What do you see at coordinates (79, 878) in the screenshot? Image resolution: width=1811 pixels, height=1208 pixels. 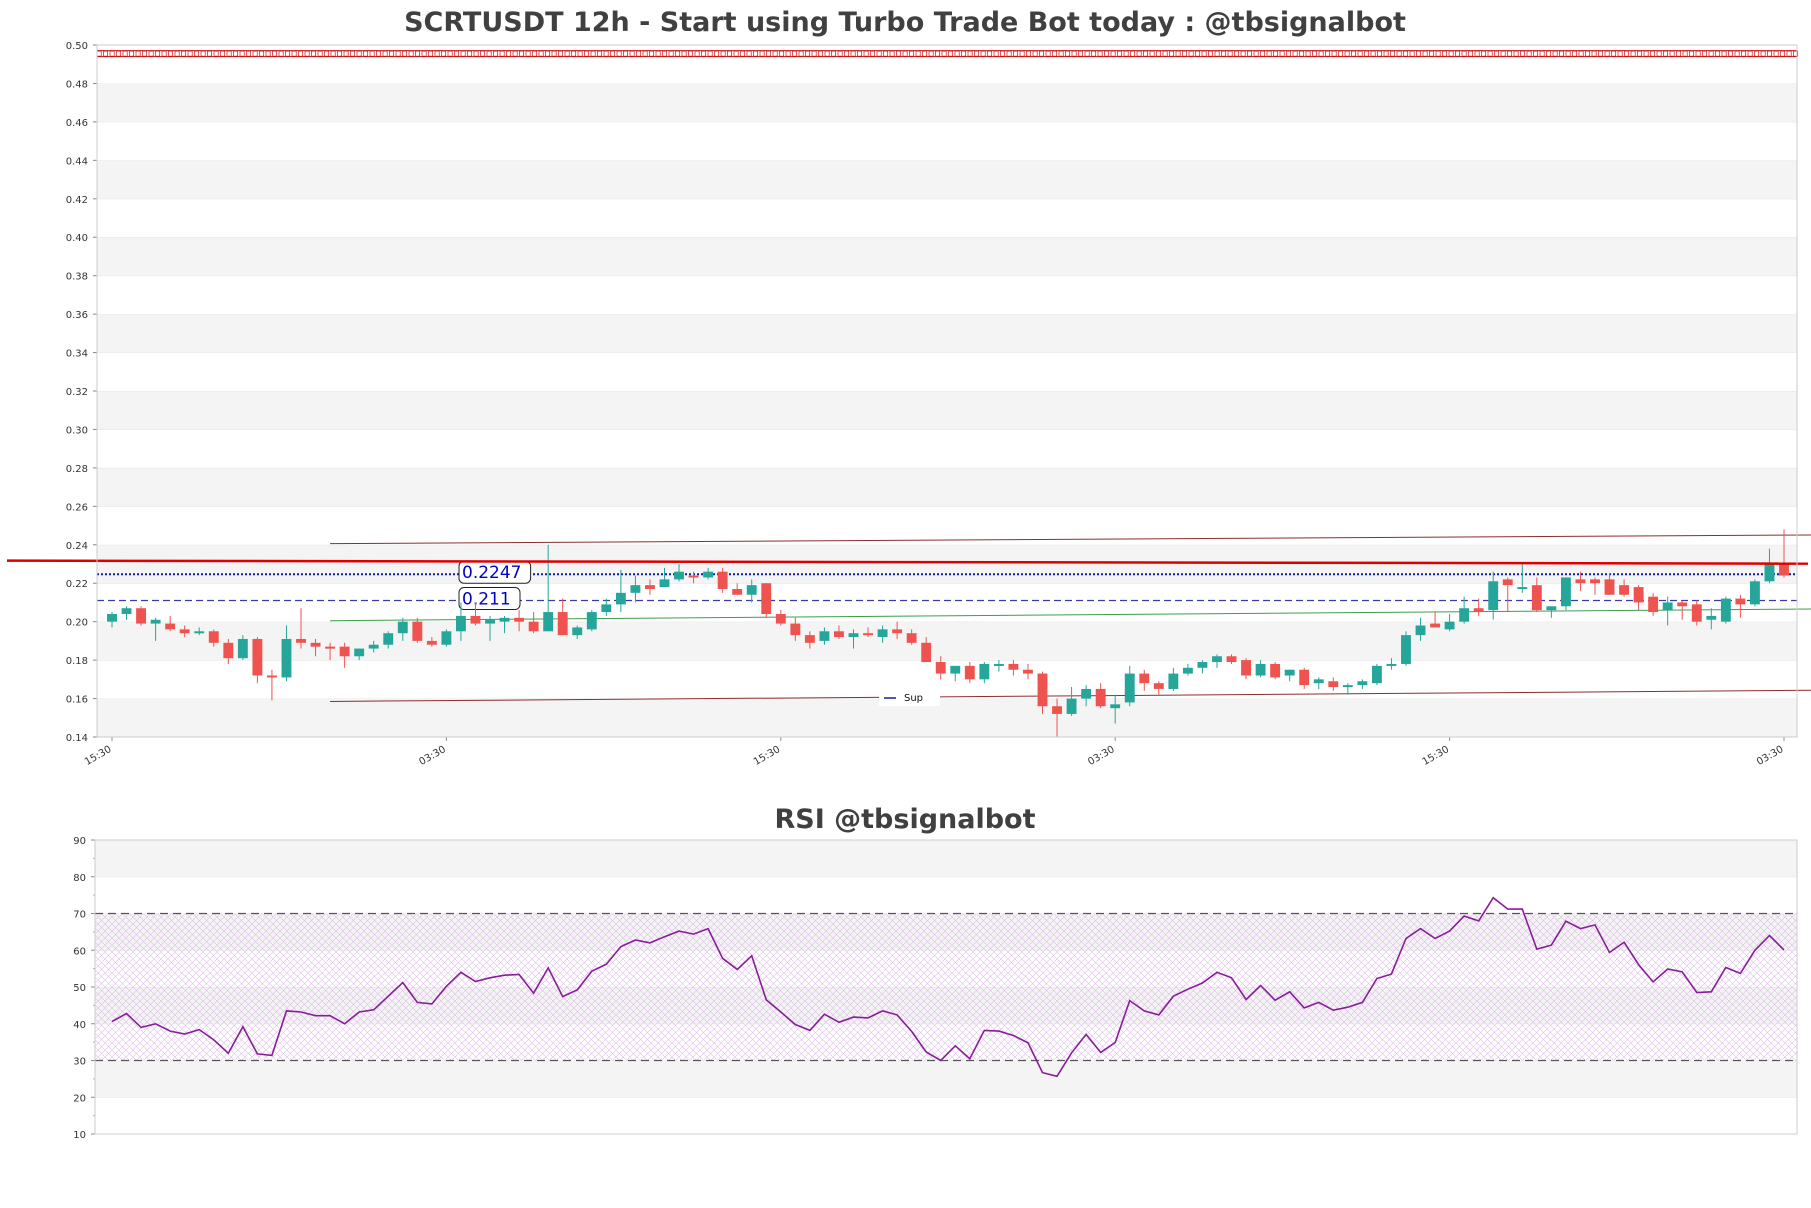 I see `rsi-y-tick-label: 80` at bounding box center [79, 878].